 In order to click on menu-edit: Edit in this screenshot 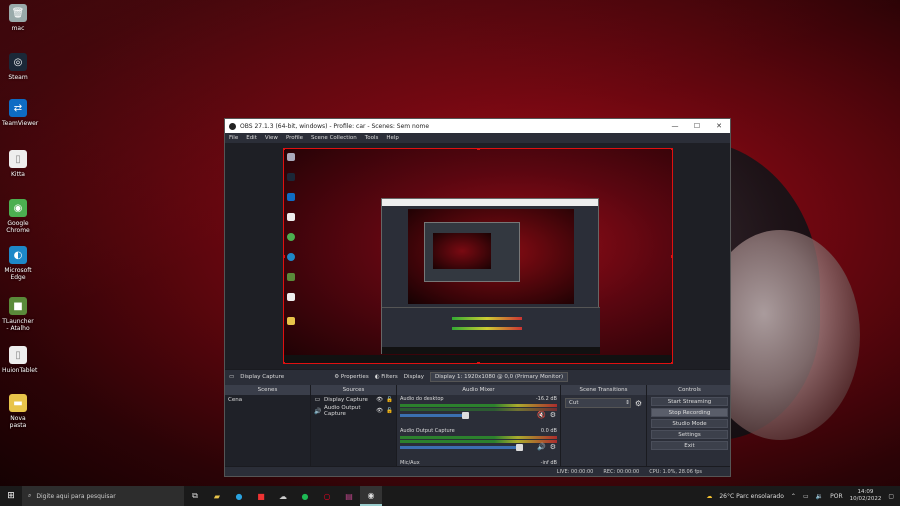, I will do `click(251, 138)`.